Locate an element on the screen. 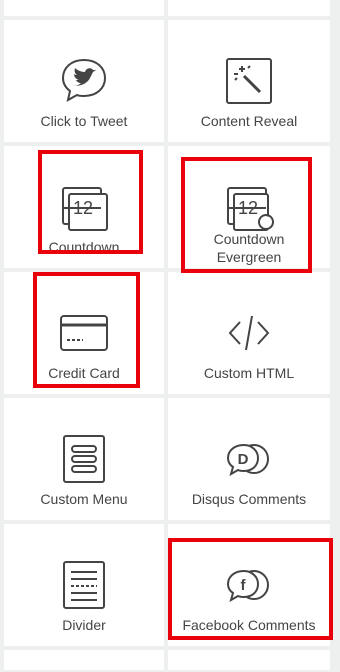  credit-card-icon is located at coordinates (84, 333).